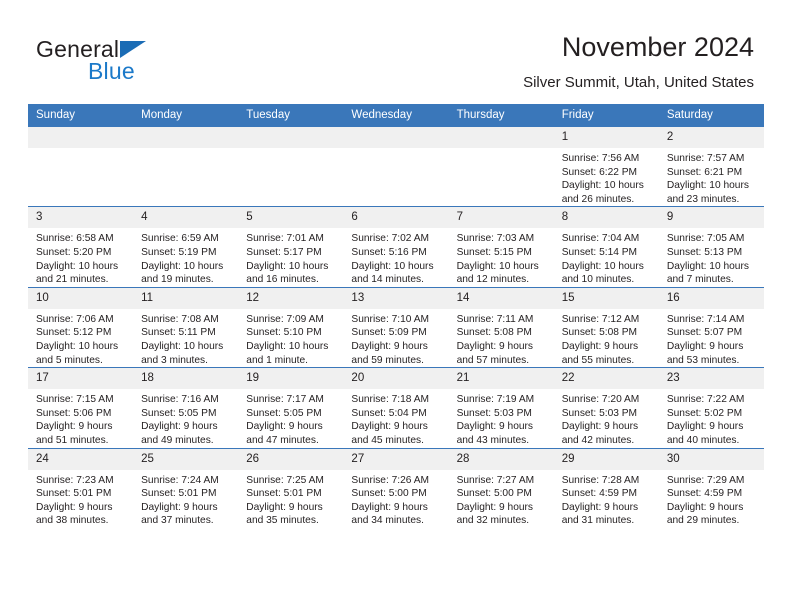  What do you see at coordinates (600, 353) in the screenshot?
I see `daylight-text: Daylight: 9 hours and 55 minutes.` at bounding box center [600, 353].